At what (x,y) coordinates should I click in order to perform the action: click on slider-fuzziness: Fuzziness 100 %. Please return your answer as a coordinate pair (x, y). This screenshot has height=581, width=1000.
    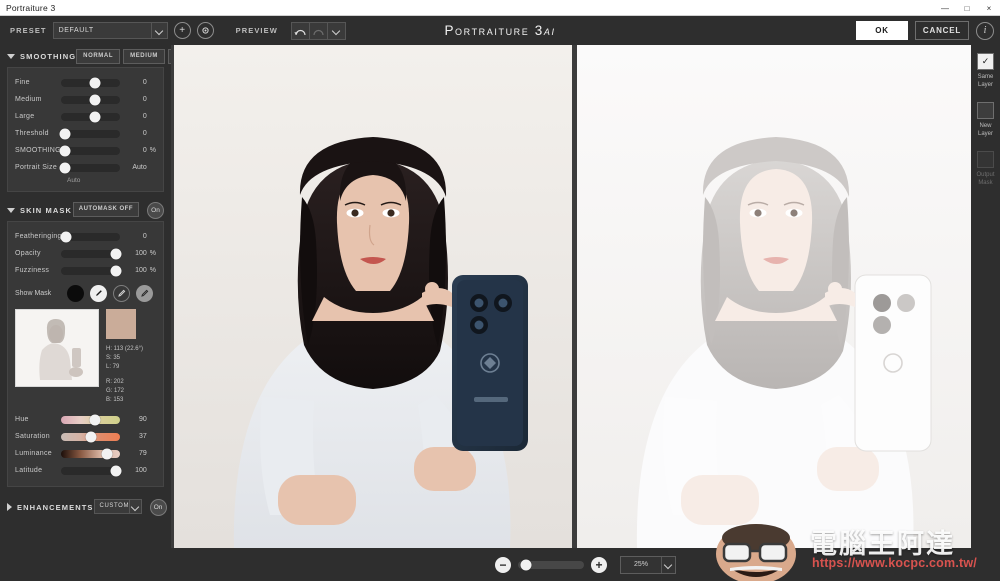
    Looking at the image, I should click on (85, 270).